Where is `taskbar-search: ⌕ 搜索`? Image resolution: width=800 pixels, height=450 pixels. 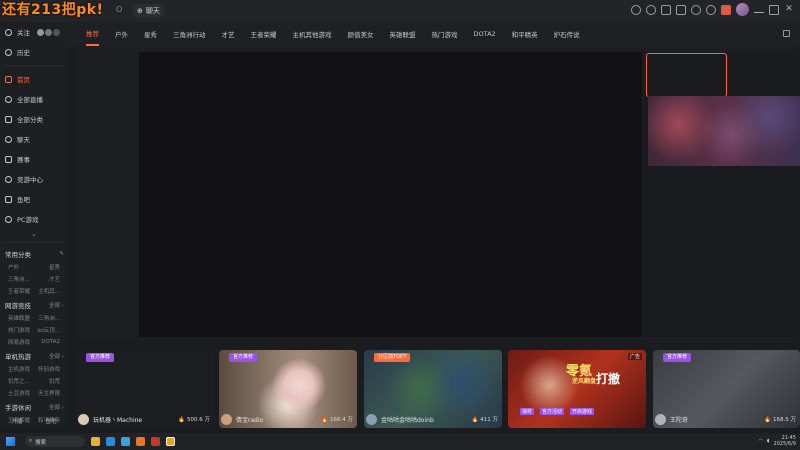
taskbar-search: ⌕ 搜索 is located at coordinates (55, 441).